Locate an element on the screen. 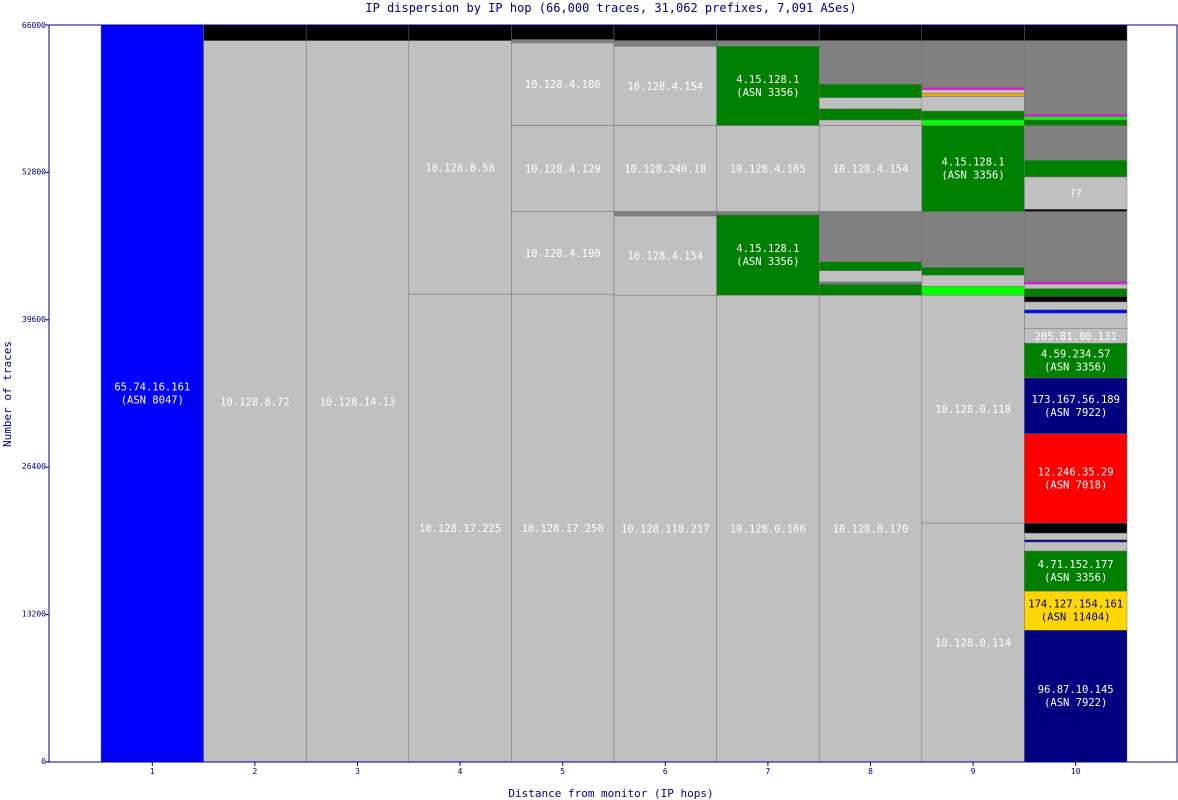 The height and width of the screenshot is (800, 1178). segment-label: 205.81.80.131 is located at coordinates (1076, 337).